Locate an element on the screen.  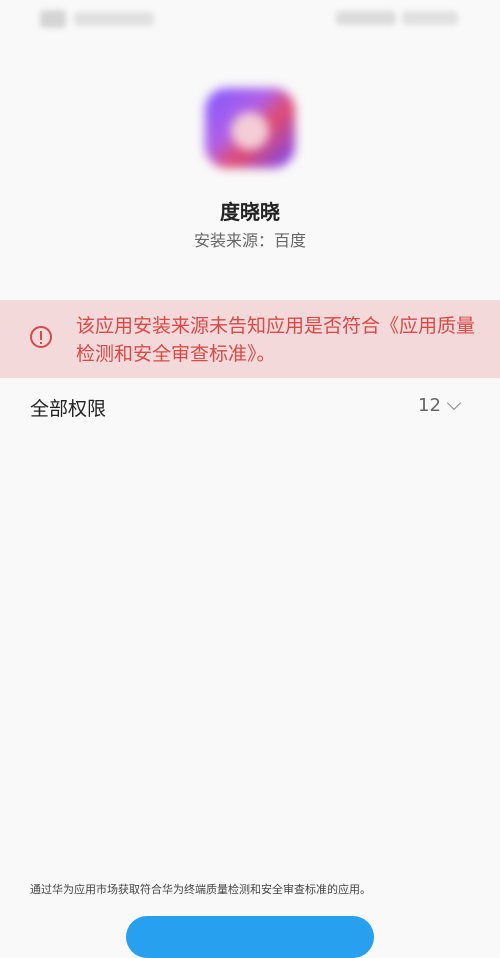
permissions-title: 全部权限 is located at coordinates (68, 409).